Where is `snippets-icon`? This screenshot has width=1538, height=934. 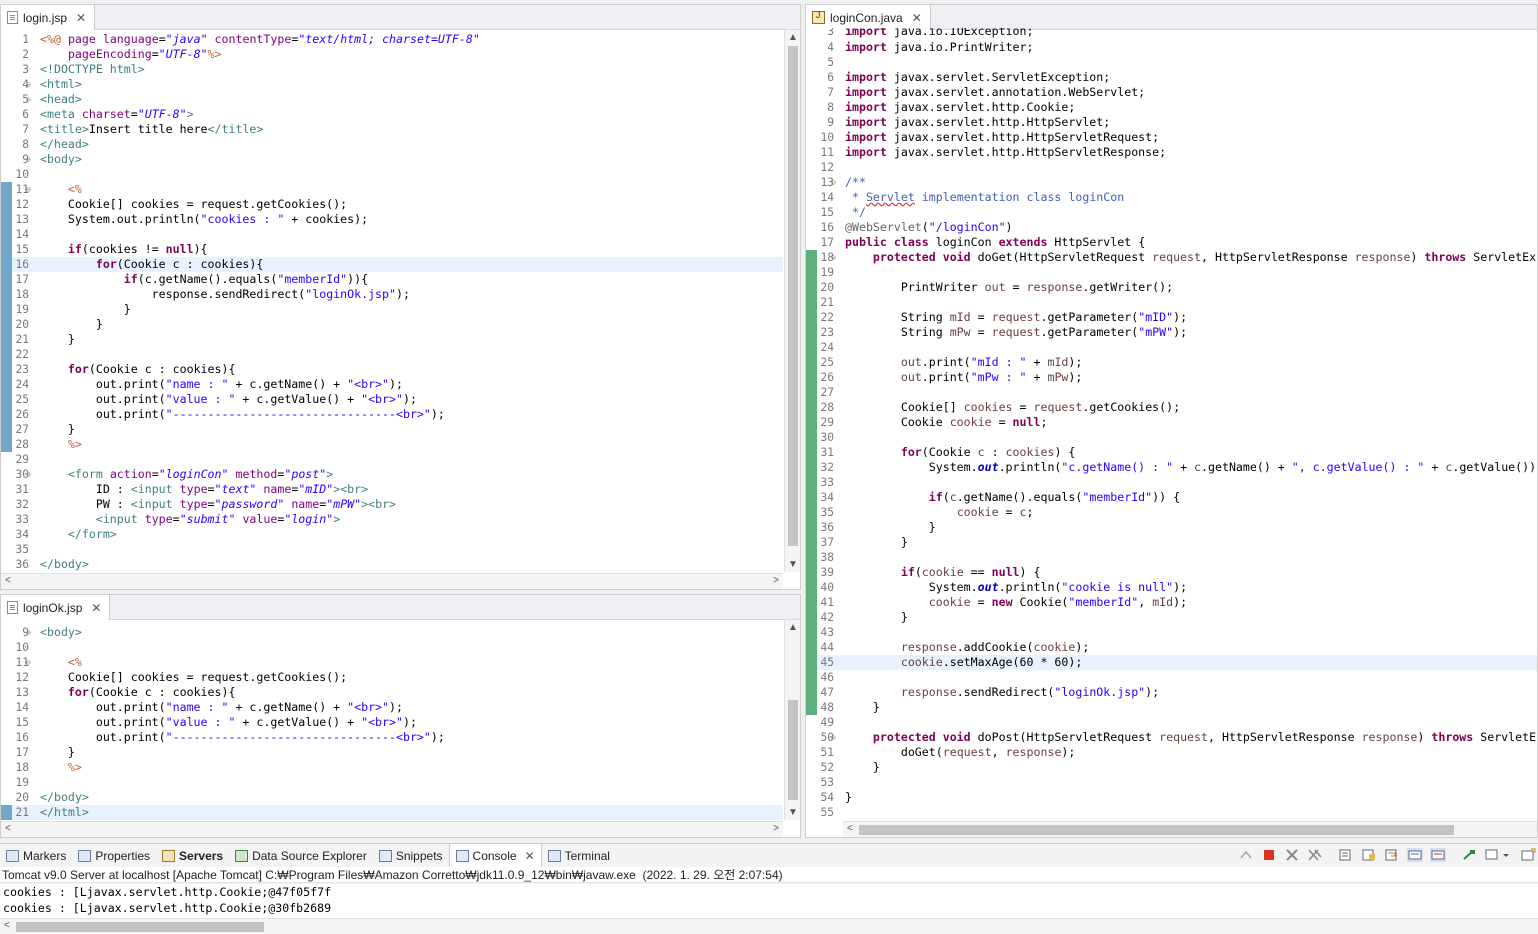 snippets-icon is located at coordinates (385, 855).